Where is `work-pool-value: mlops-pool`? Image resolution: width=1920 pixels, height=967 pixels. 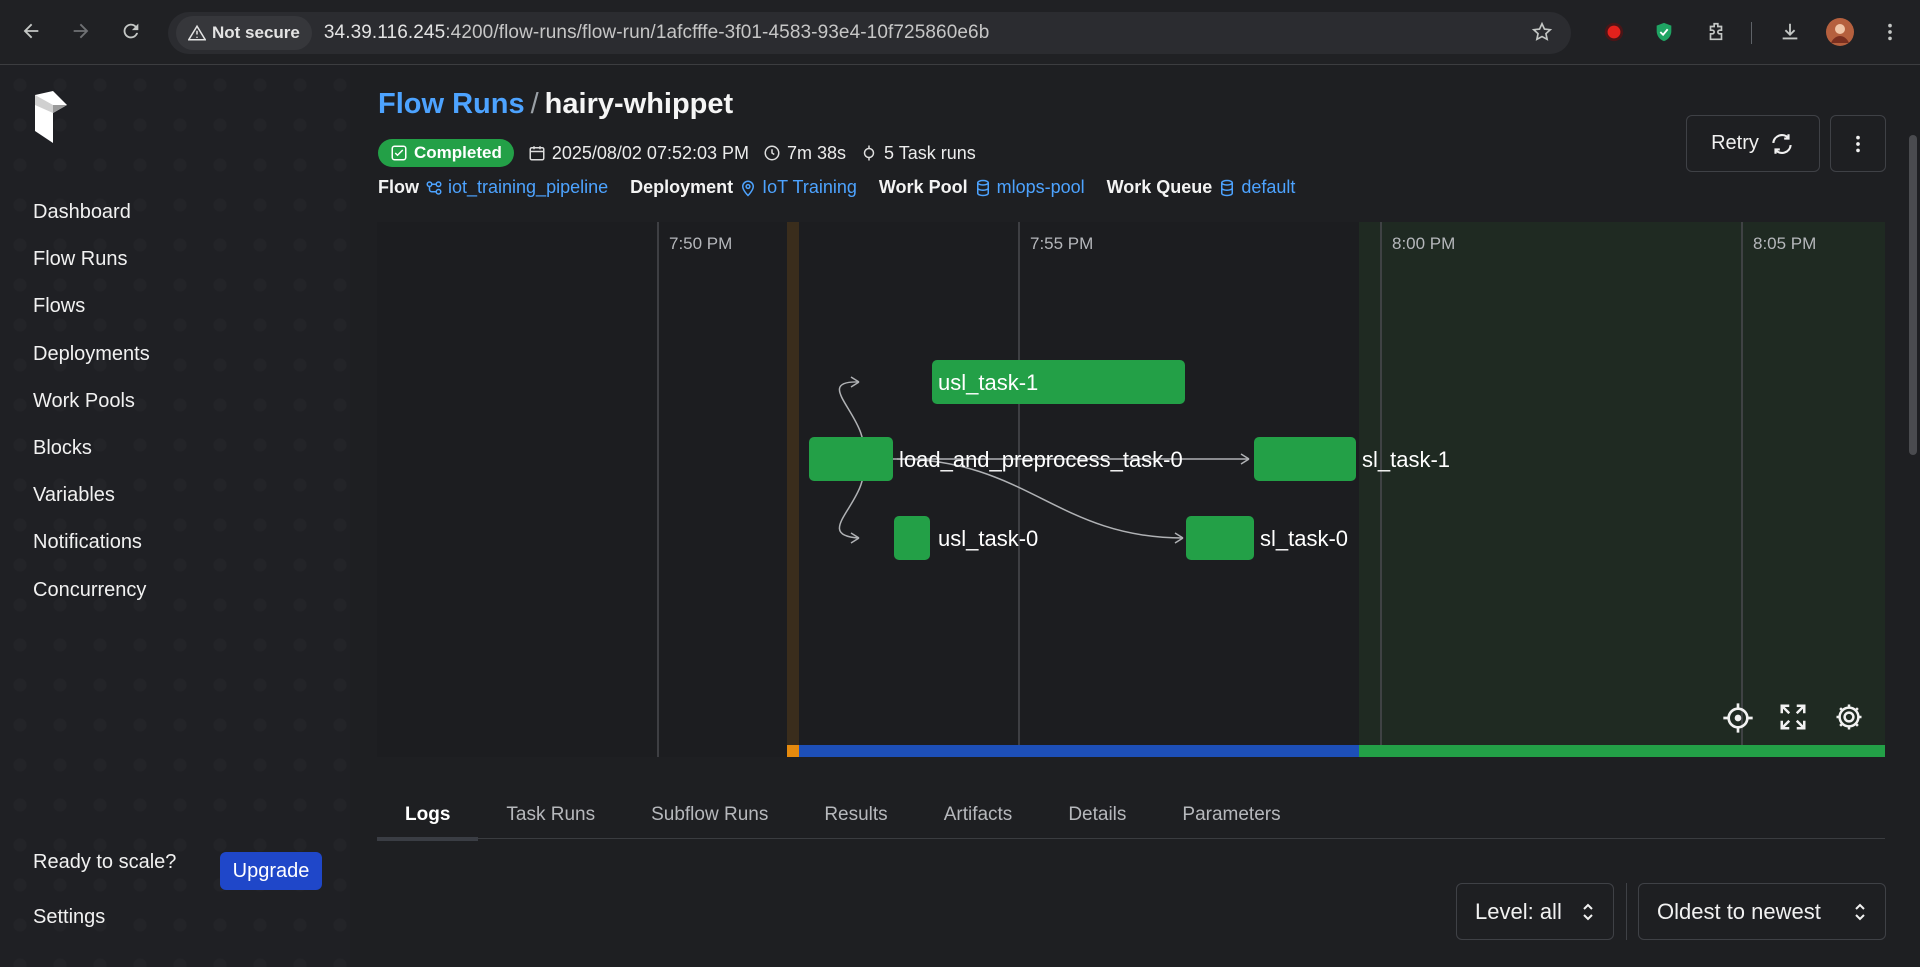
work-pool-value: mlops-pool is located at coordinates (1040, 187).